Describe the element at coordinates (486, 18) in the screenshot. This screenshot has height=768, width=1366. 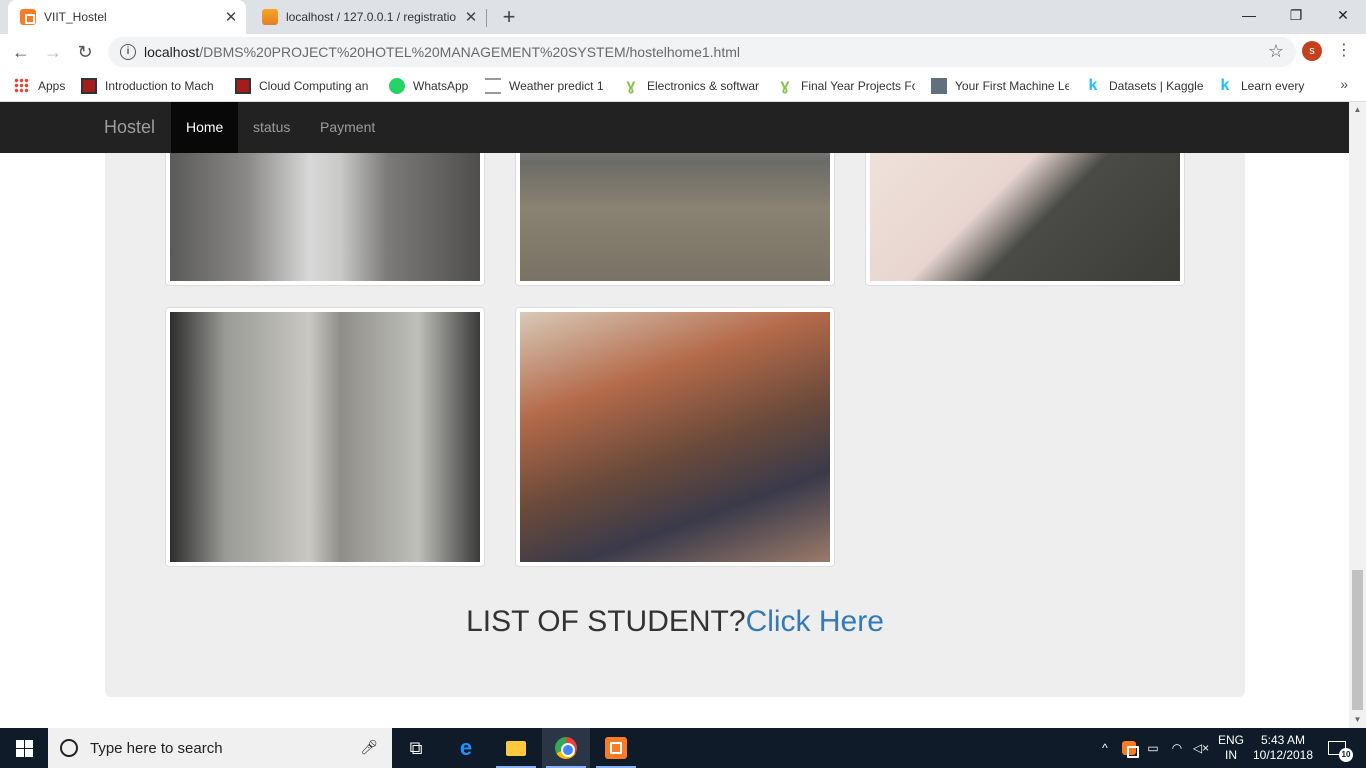
I see `tab-separator` at that location.